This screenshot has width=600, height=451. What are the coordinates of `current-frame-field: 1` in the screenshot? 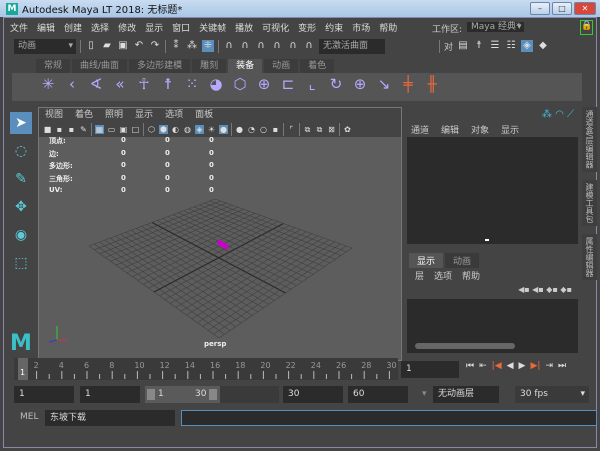 It's located at (430, 369).